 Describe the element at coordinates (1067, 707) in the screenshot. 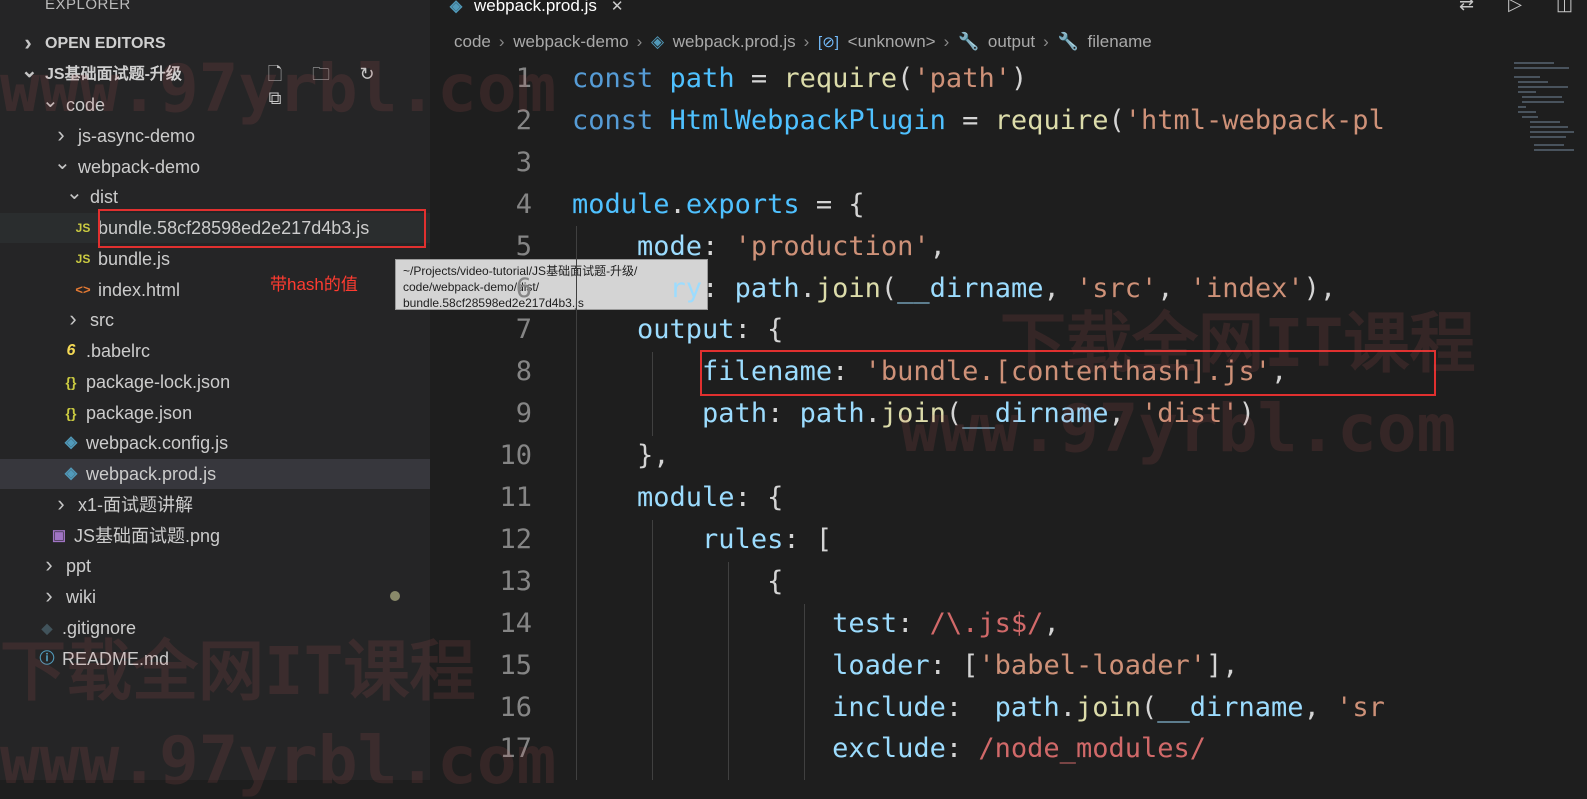

I see `code-token: .` at that location.